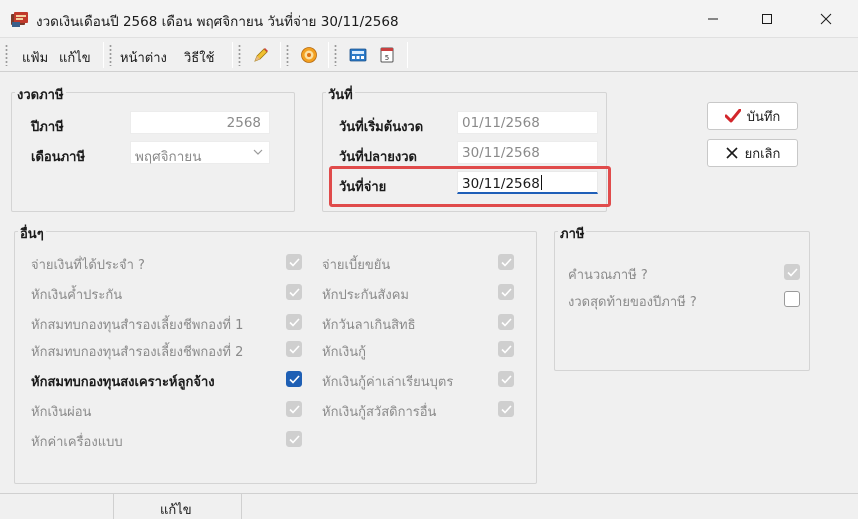 The height and width of the screenshot is (519, 858). What do you see at coordinates (176, 510) in the screenshot?
I see `status-mode: แก้ไข` at bounding box center [176, 510].